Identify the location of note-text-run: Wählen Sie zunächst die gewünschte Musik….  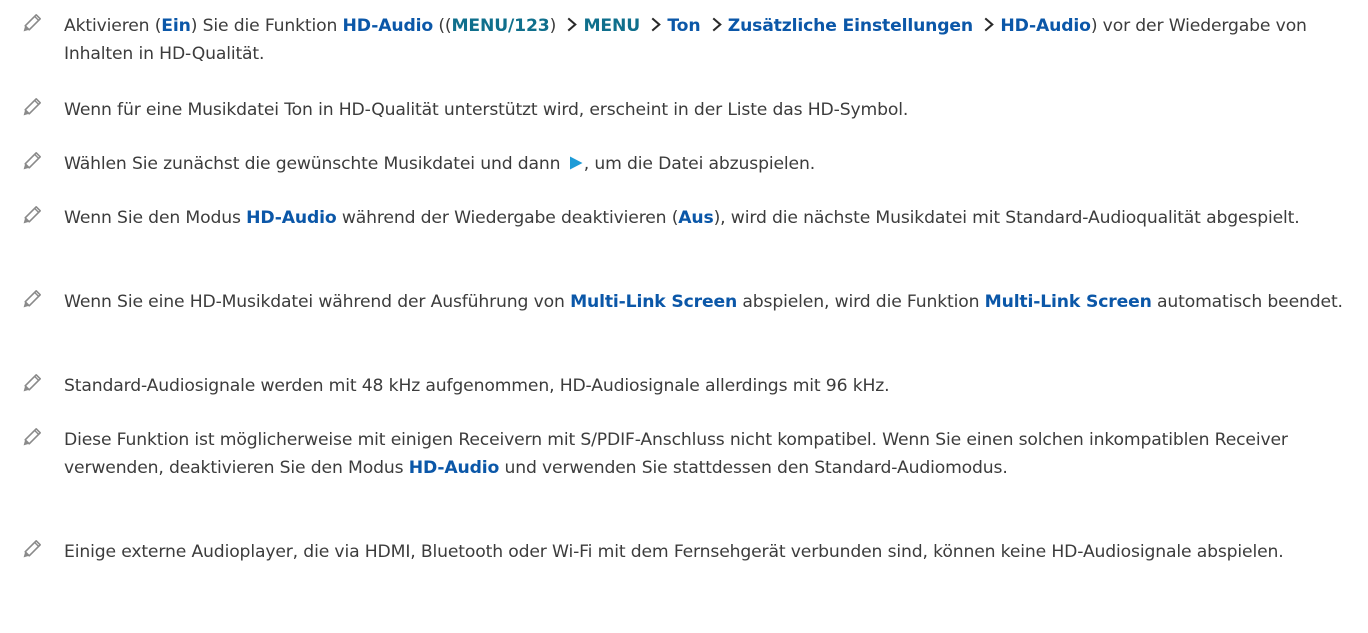
(315, 164).